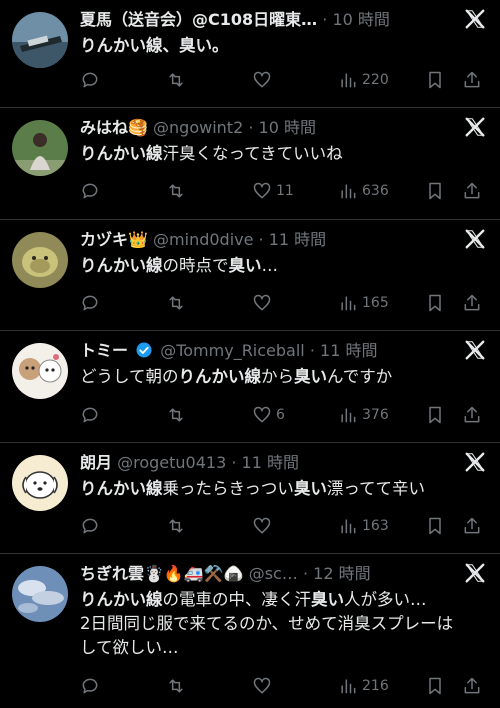 Image resolution: width=500 pixels, height=708 pixels. What do you see at coordinates (96, 462) in the screenshot?
I see `display-name: 朗月` at bounding box center [96, 462].